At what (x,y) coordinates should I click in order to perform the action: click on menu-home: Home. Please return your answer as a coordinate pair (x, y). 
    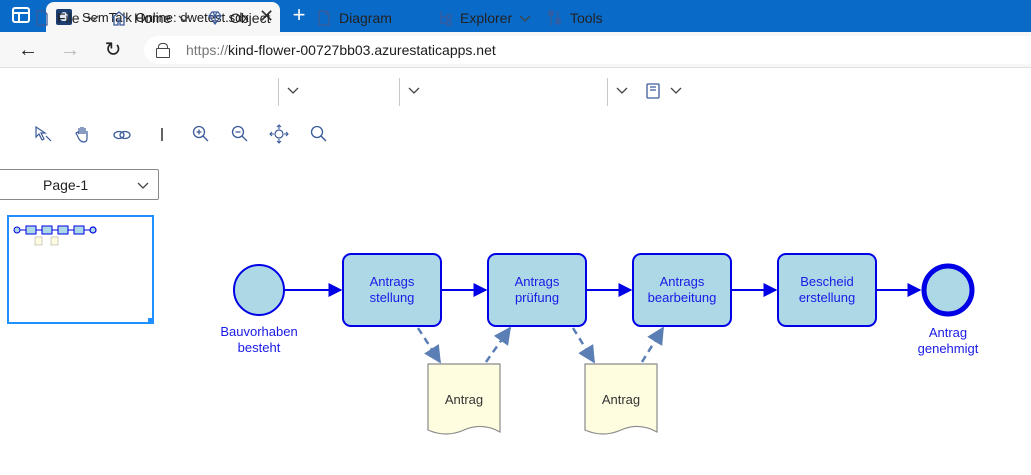
    Looking at the image, I should click on (150, 18).